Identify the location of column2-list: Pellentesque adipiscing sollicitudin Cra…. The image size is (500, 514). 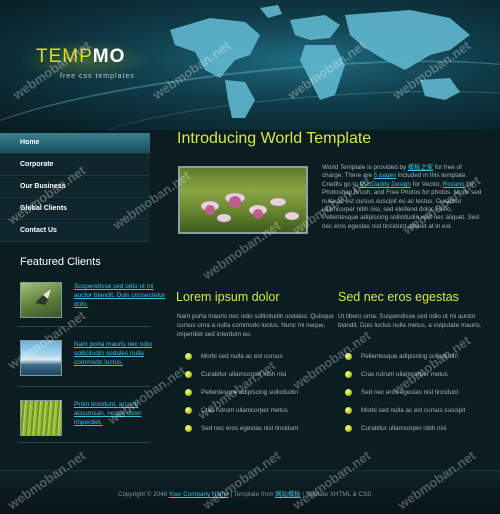
(405, 397).